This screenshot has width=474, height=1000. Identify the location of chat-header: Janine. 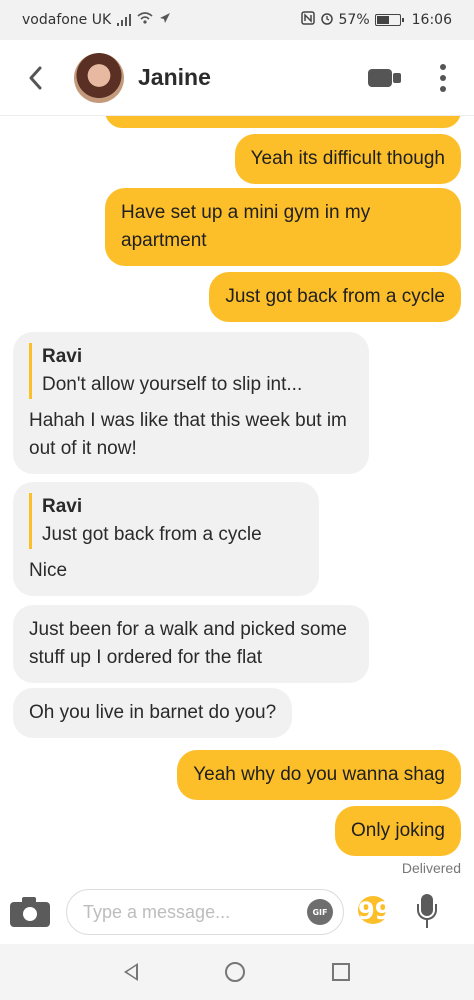
(237, 78).